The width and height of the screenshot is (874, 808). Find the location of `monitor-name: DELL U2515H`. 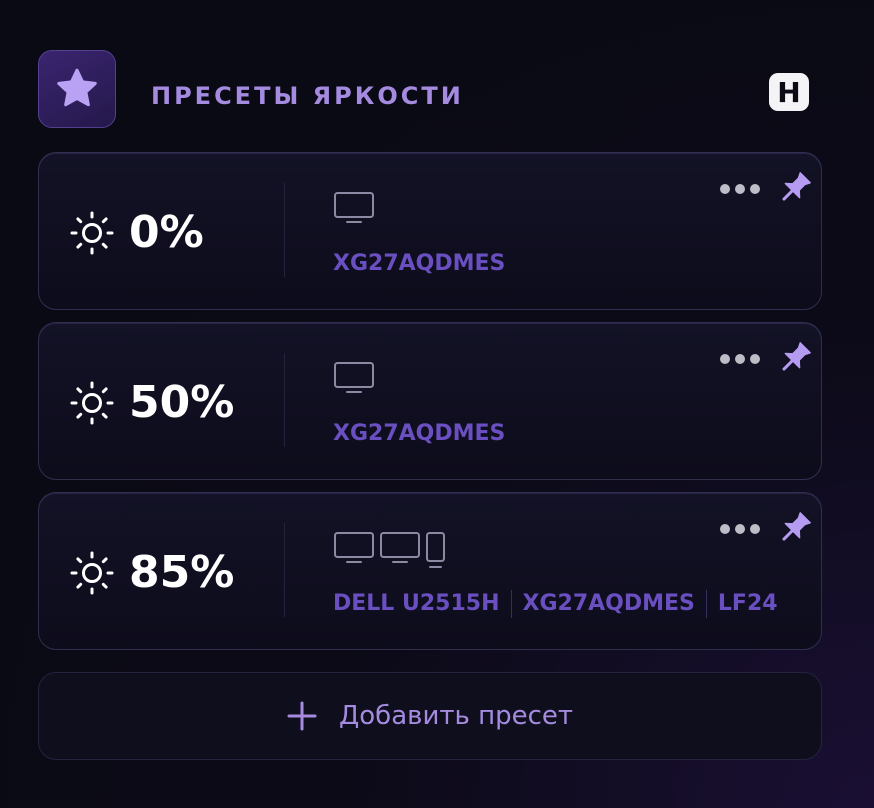

monitor-name: DELL U2515H is located at coordinates (416, 603).